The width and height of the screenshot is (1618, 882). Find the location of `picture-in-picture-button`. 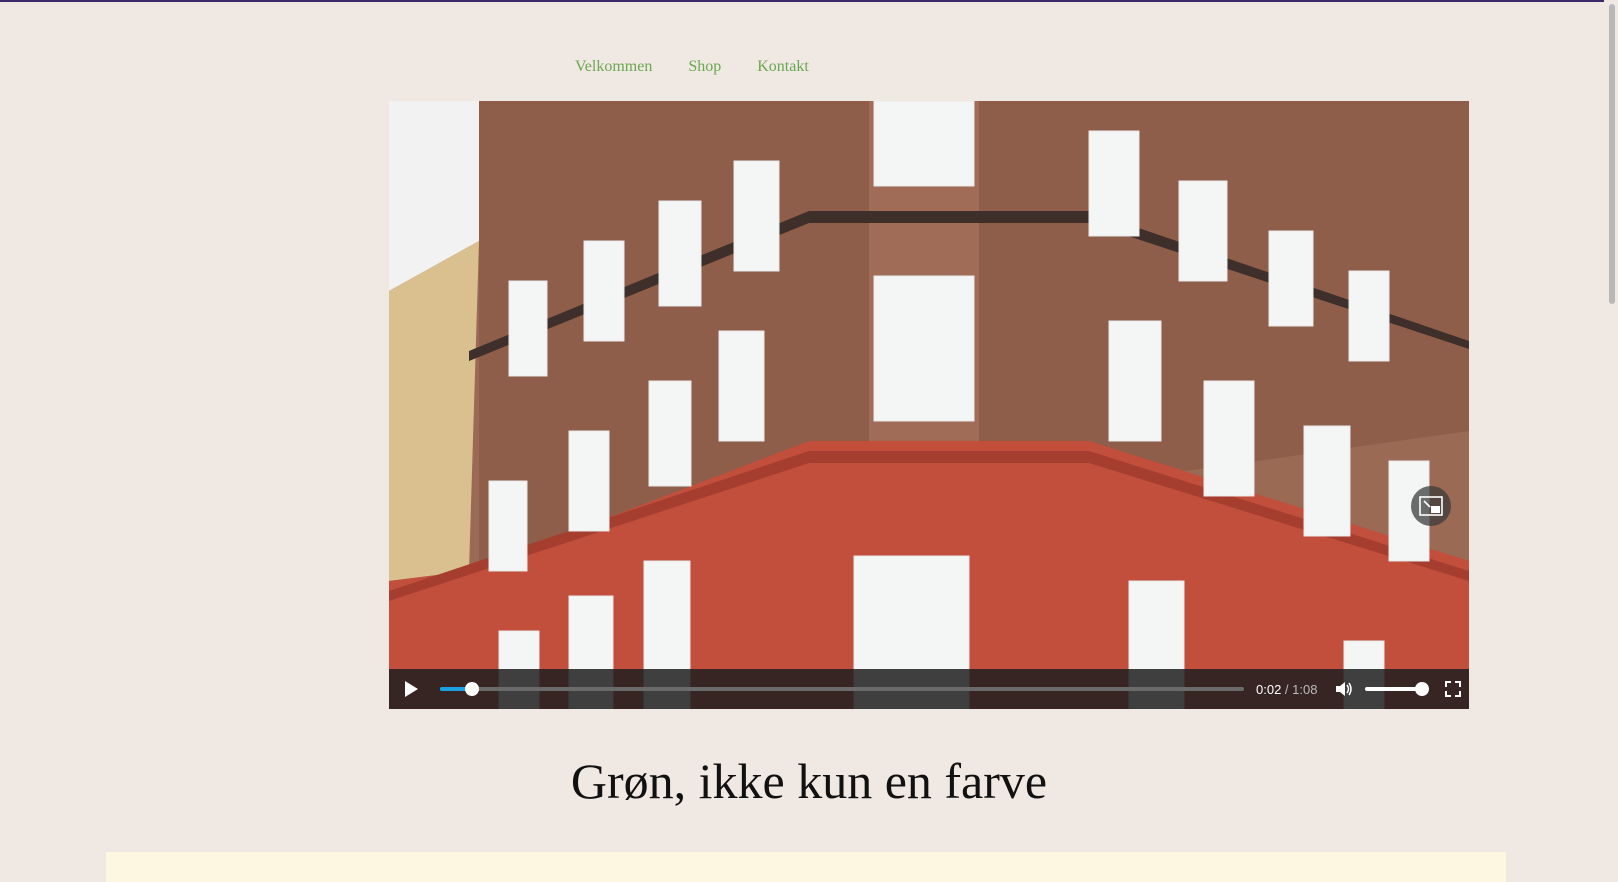

picture-in-picture-button is located at coordinates (1431, 506).